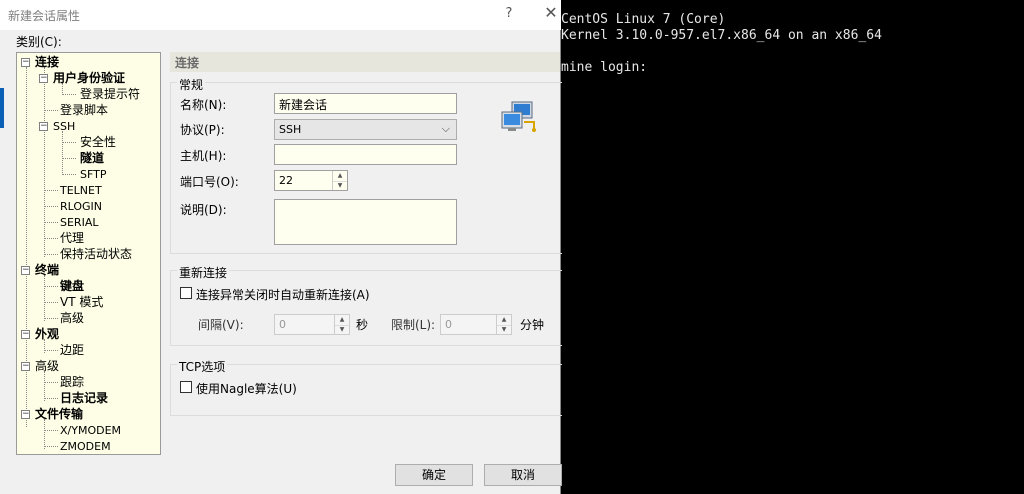 Image resolution: width=1024 pixels, height=494 pixels. What do you see at coordinates (96, 254) in the screenshot?
I see `tree-item-keep-alive: 保持活动状态` at bounding box center [96, 254].